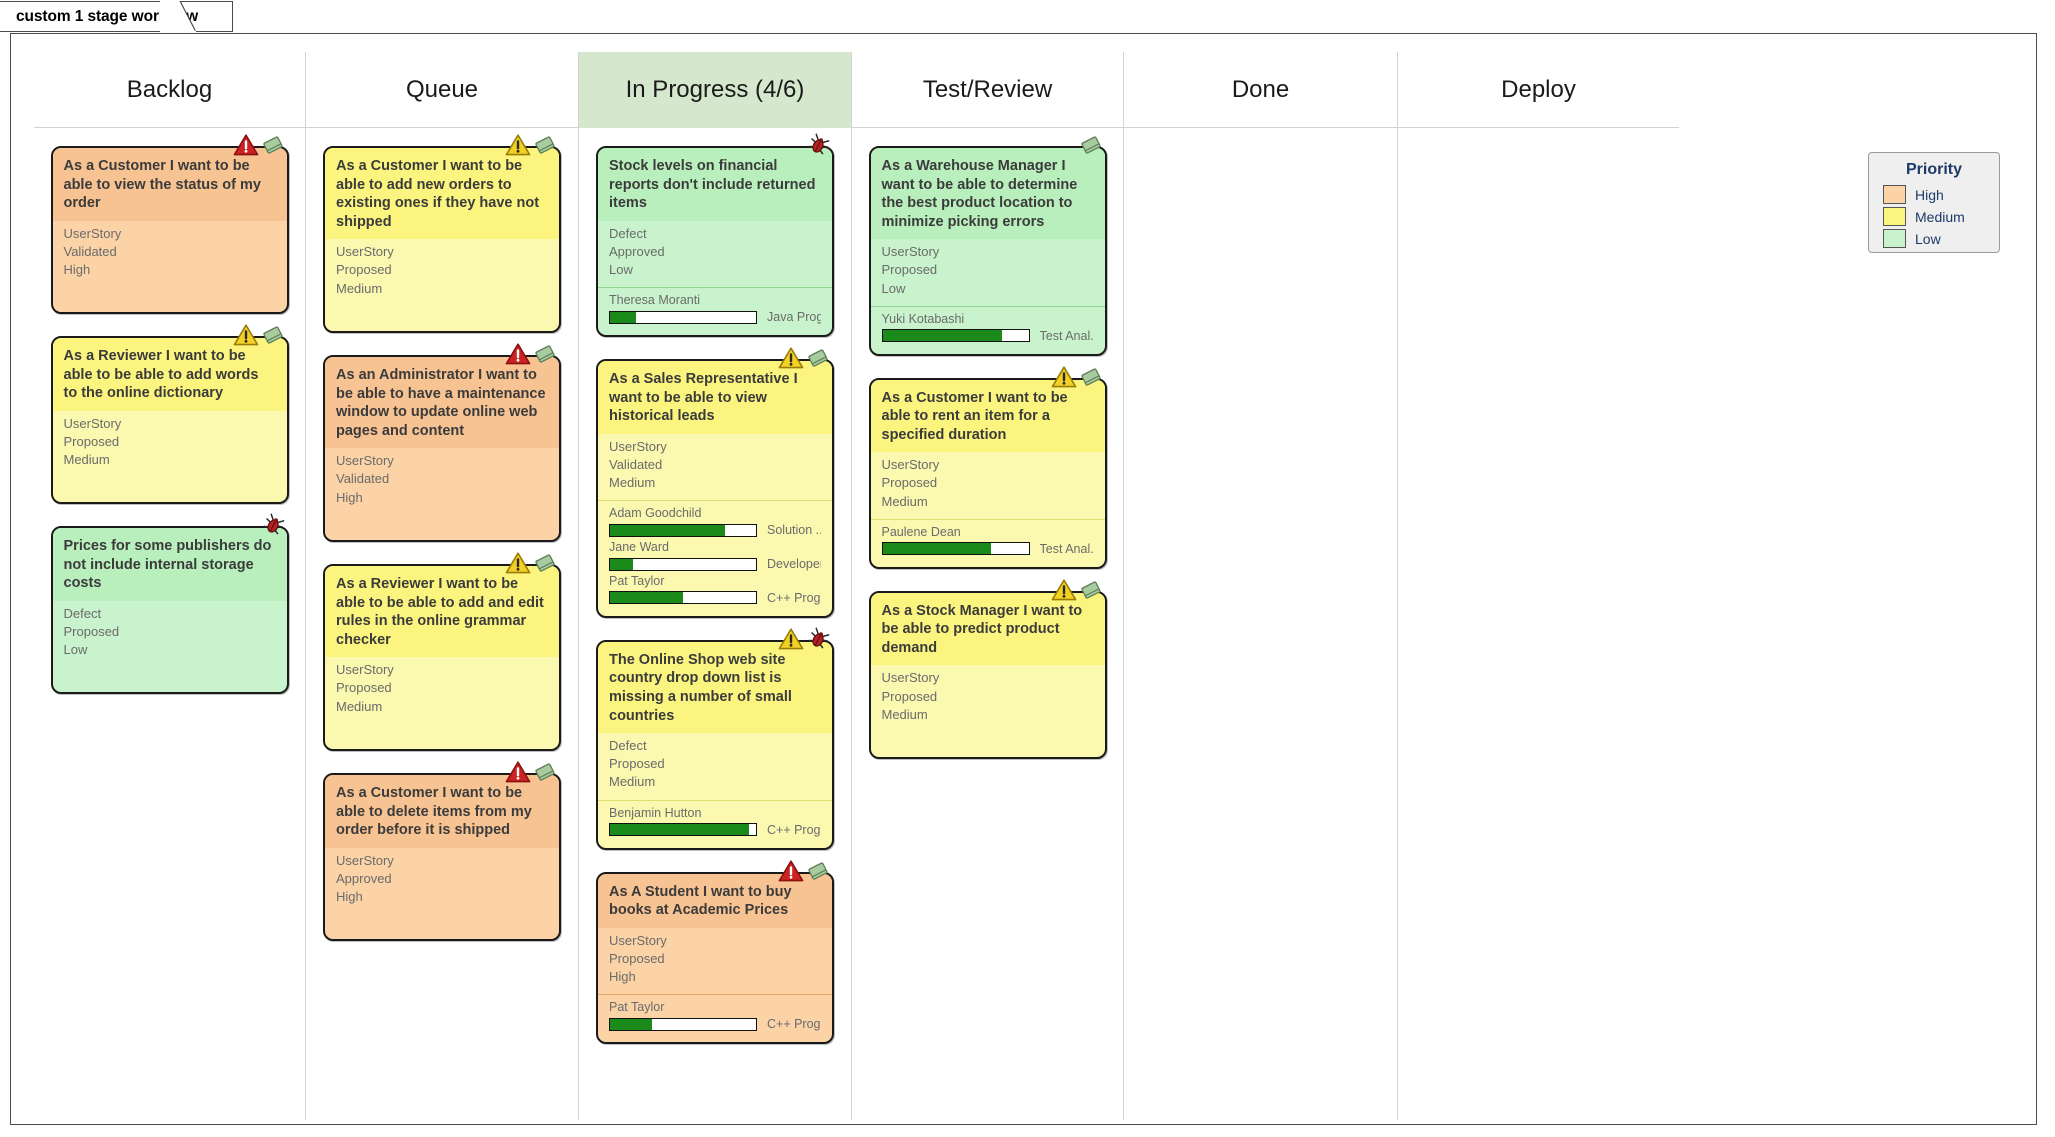 This screenshot has height=1137, width=2055. What do you see at coordinates (1538, 586) in the screenshot?
I see `board-column: Deploy` at bounding box center [1538, 586].